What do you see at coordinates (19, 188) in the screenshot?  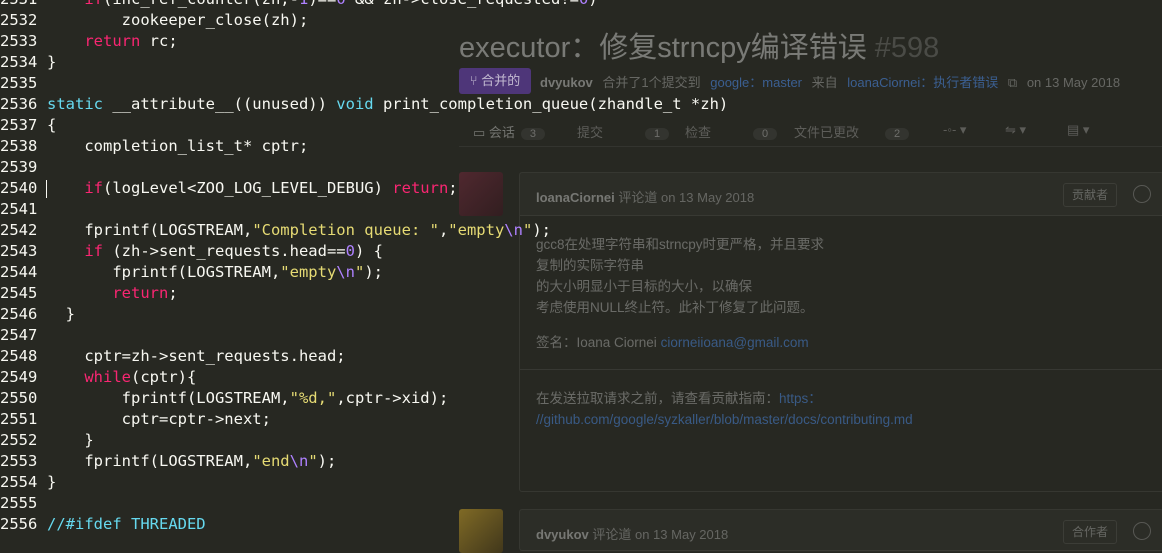 I see `line-number: 2540` at bounding box center [19, 188].